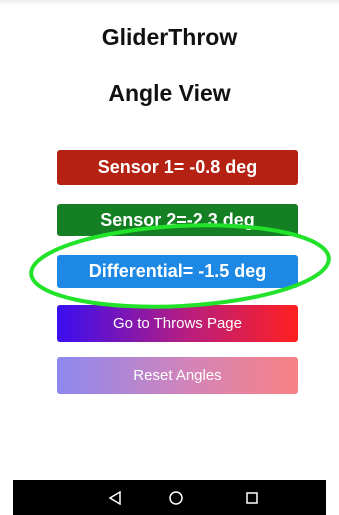  I want to click on recents-icon, so click(252, 497).